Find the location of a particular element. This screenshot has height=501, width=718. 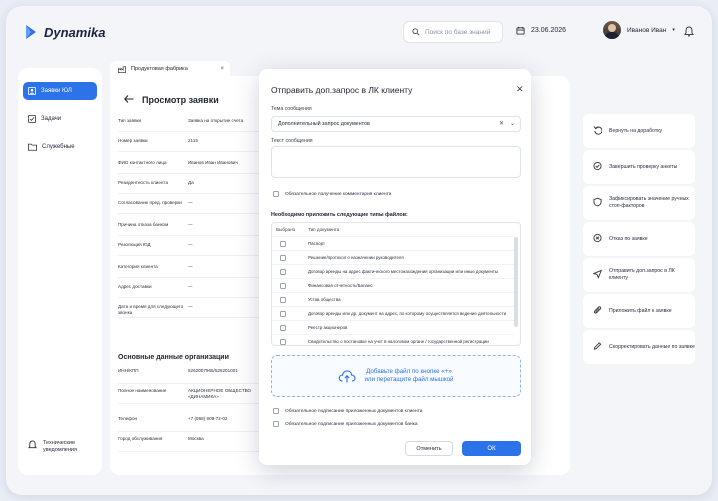

org-key: Город обслуживания is located at coordinates (140, 438).